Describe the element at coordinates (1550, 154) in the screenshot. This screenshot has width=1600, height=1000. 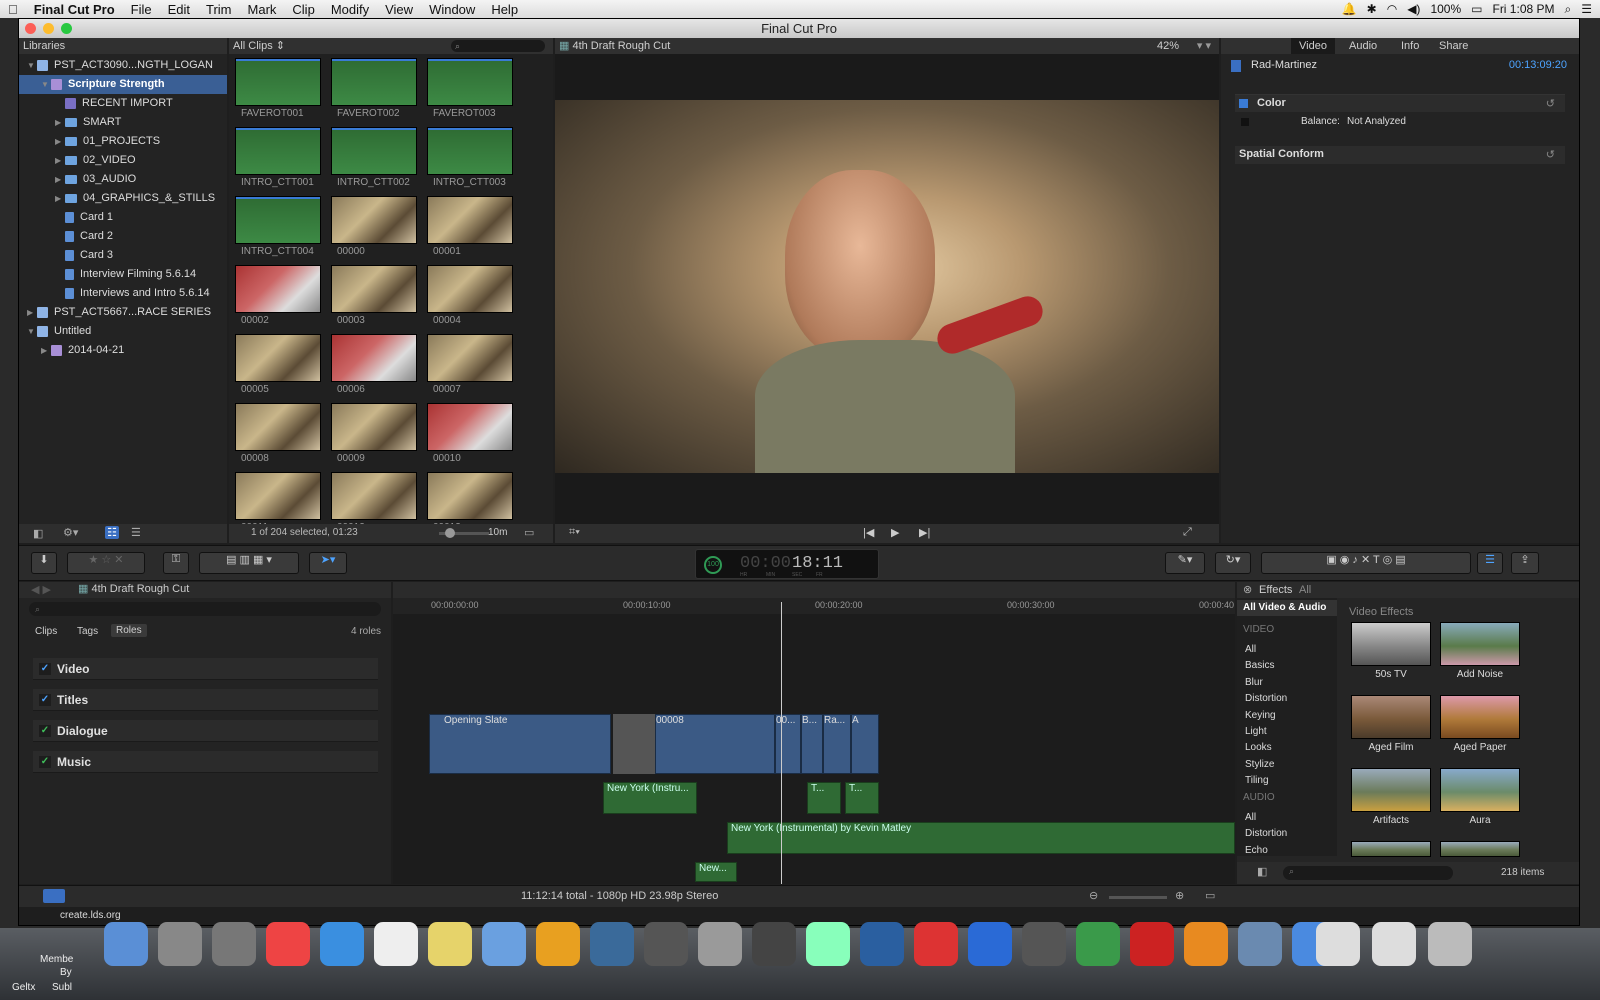
I see `reset-icon: ↺` at that location.